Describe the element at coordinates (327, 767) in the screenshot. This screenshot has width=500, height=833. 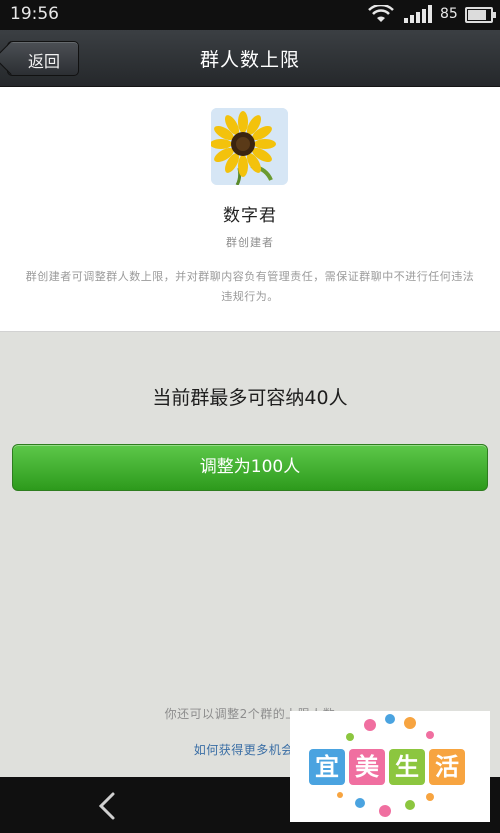
I see `watermark-char: 宜` at that location.